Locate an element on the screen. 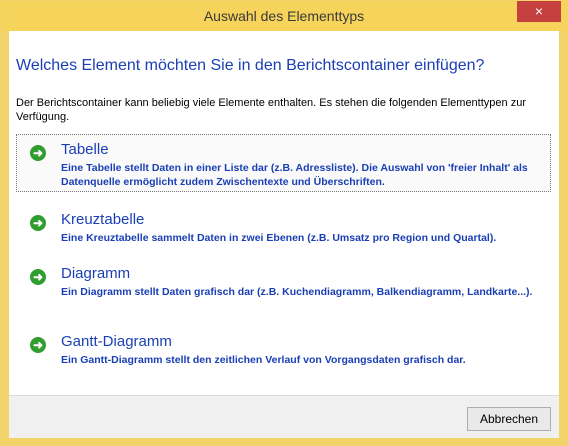  option-title: Gantt-Diagramm is located at coordinates (116, 341).